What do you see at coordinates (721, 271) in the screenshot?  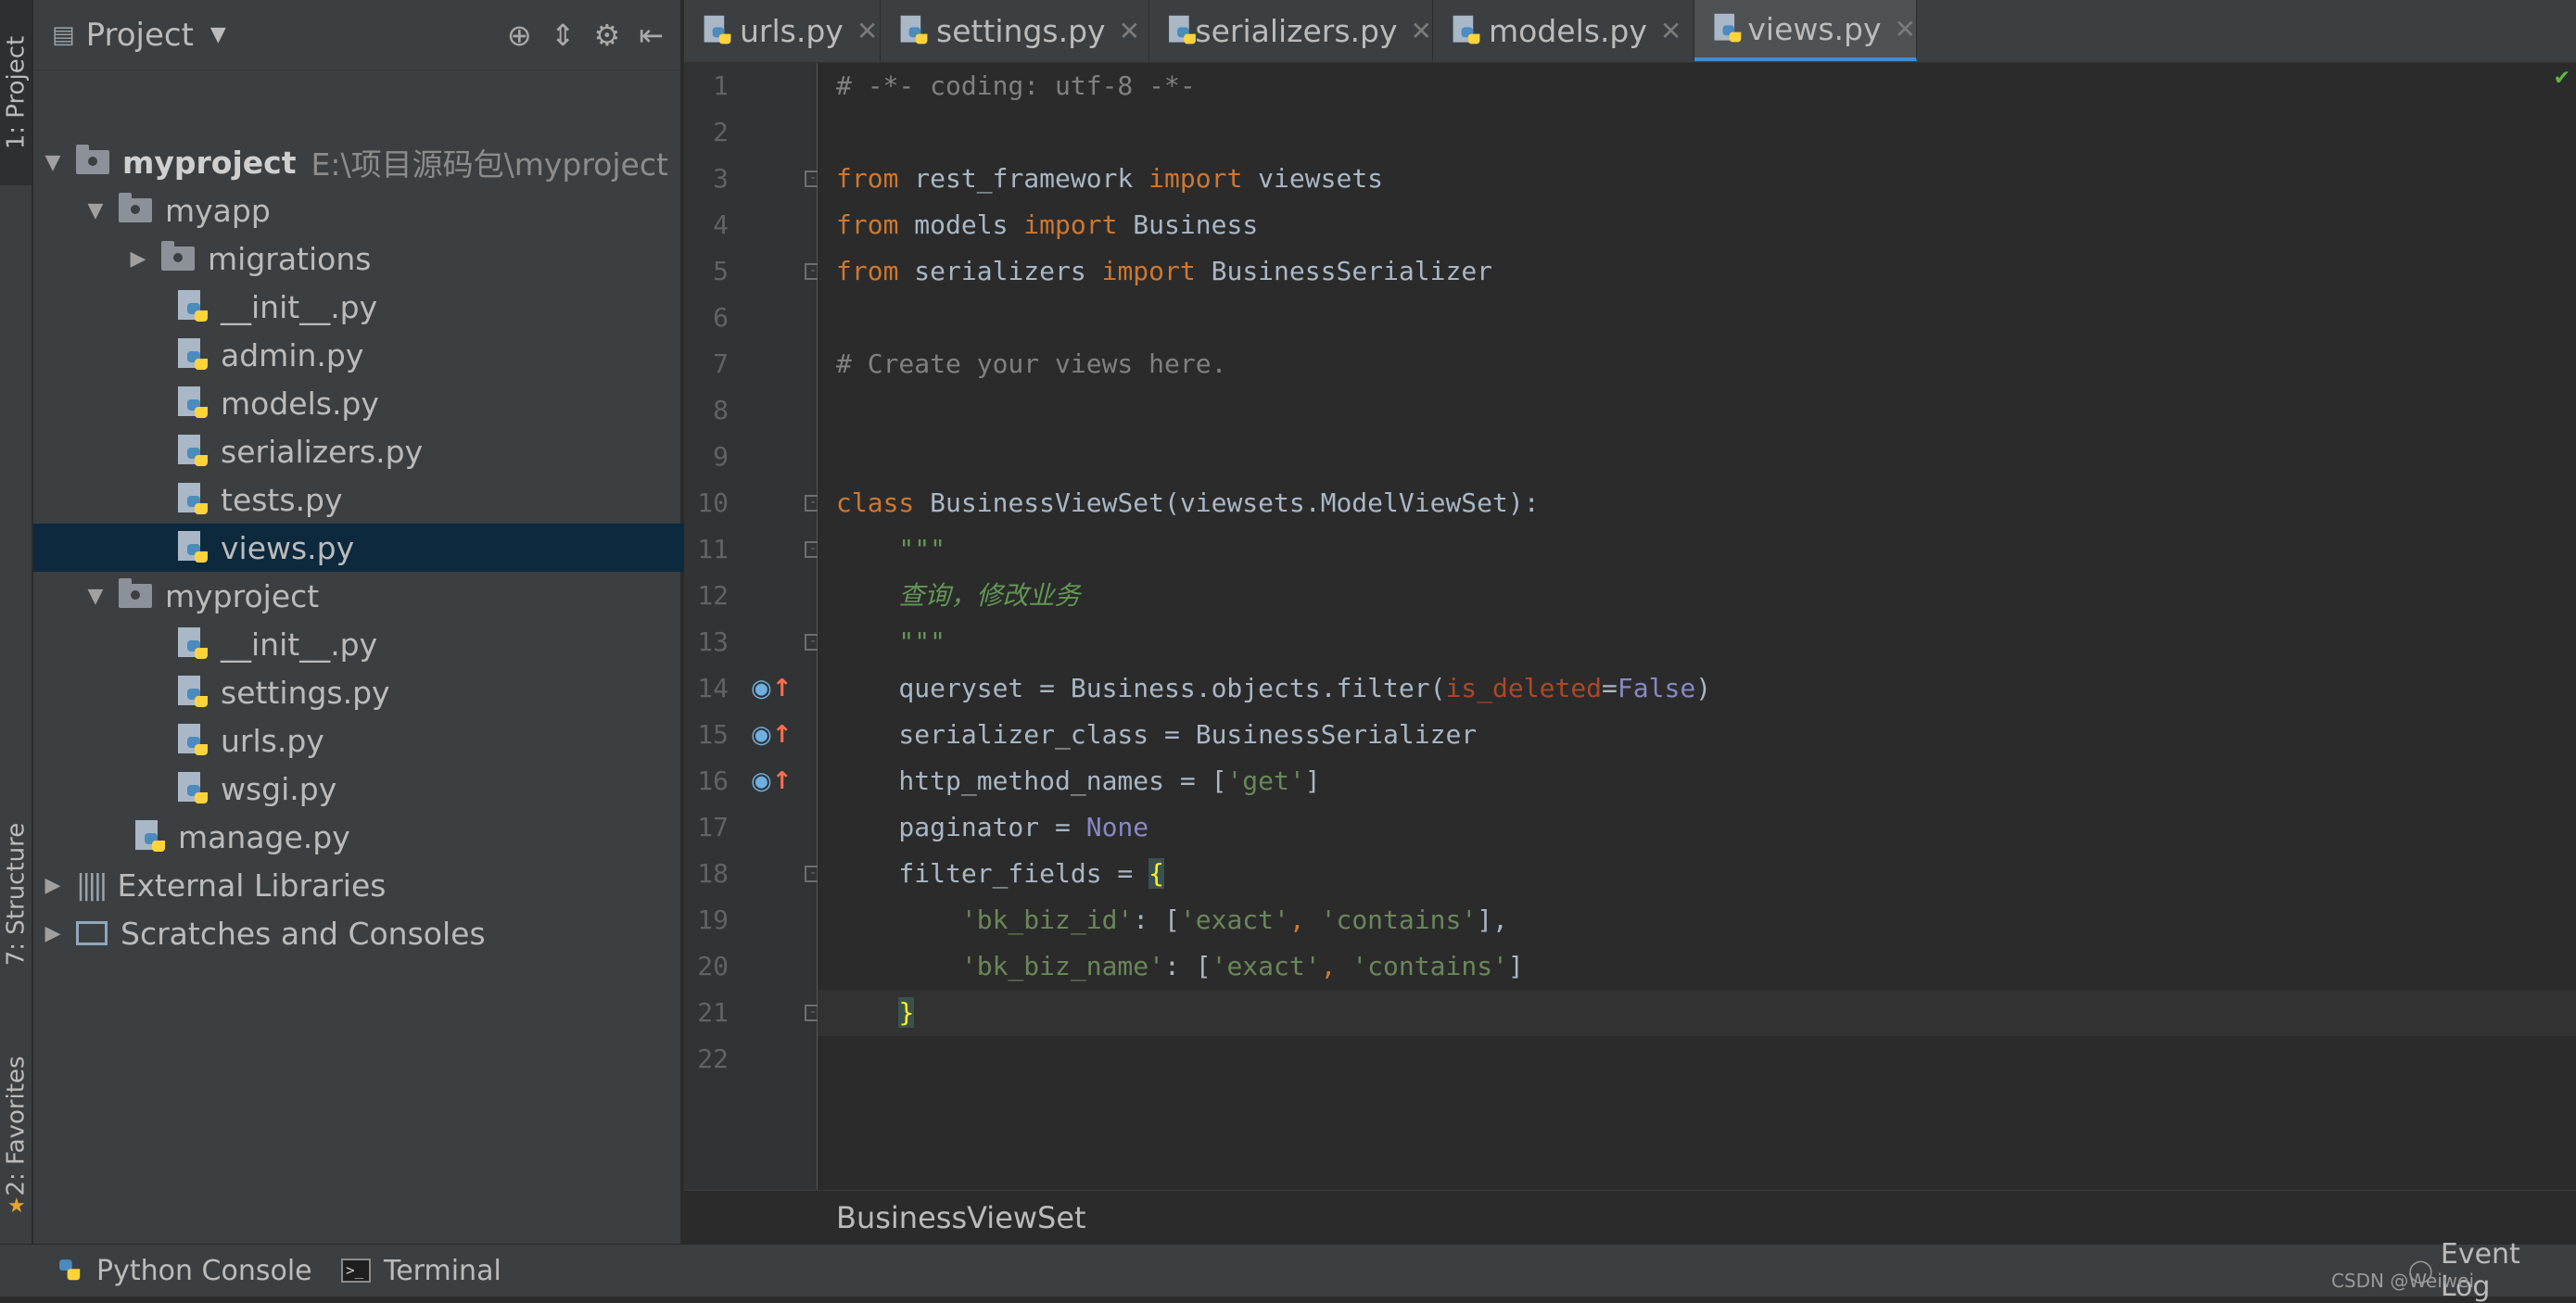 I see `line-number: 5` at bounding box center [721, 271].